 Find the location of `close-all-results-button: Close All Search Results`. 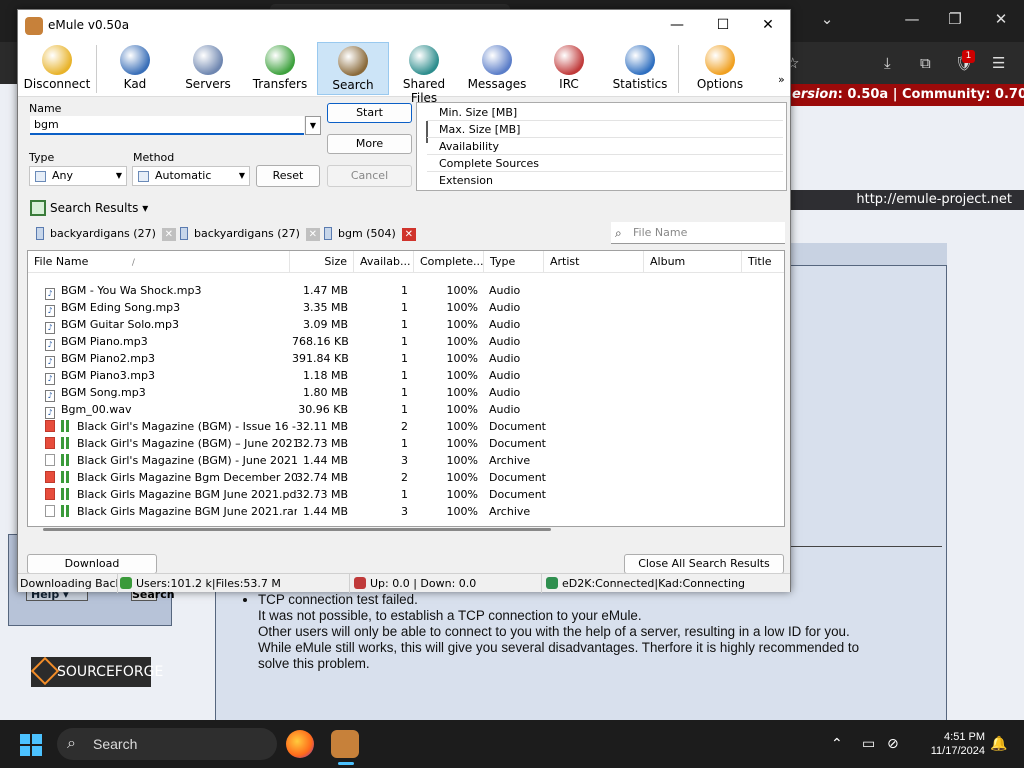

close-all-results-button: Close All Search Results is located at coordinates (704, 564).